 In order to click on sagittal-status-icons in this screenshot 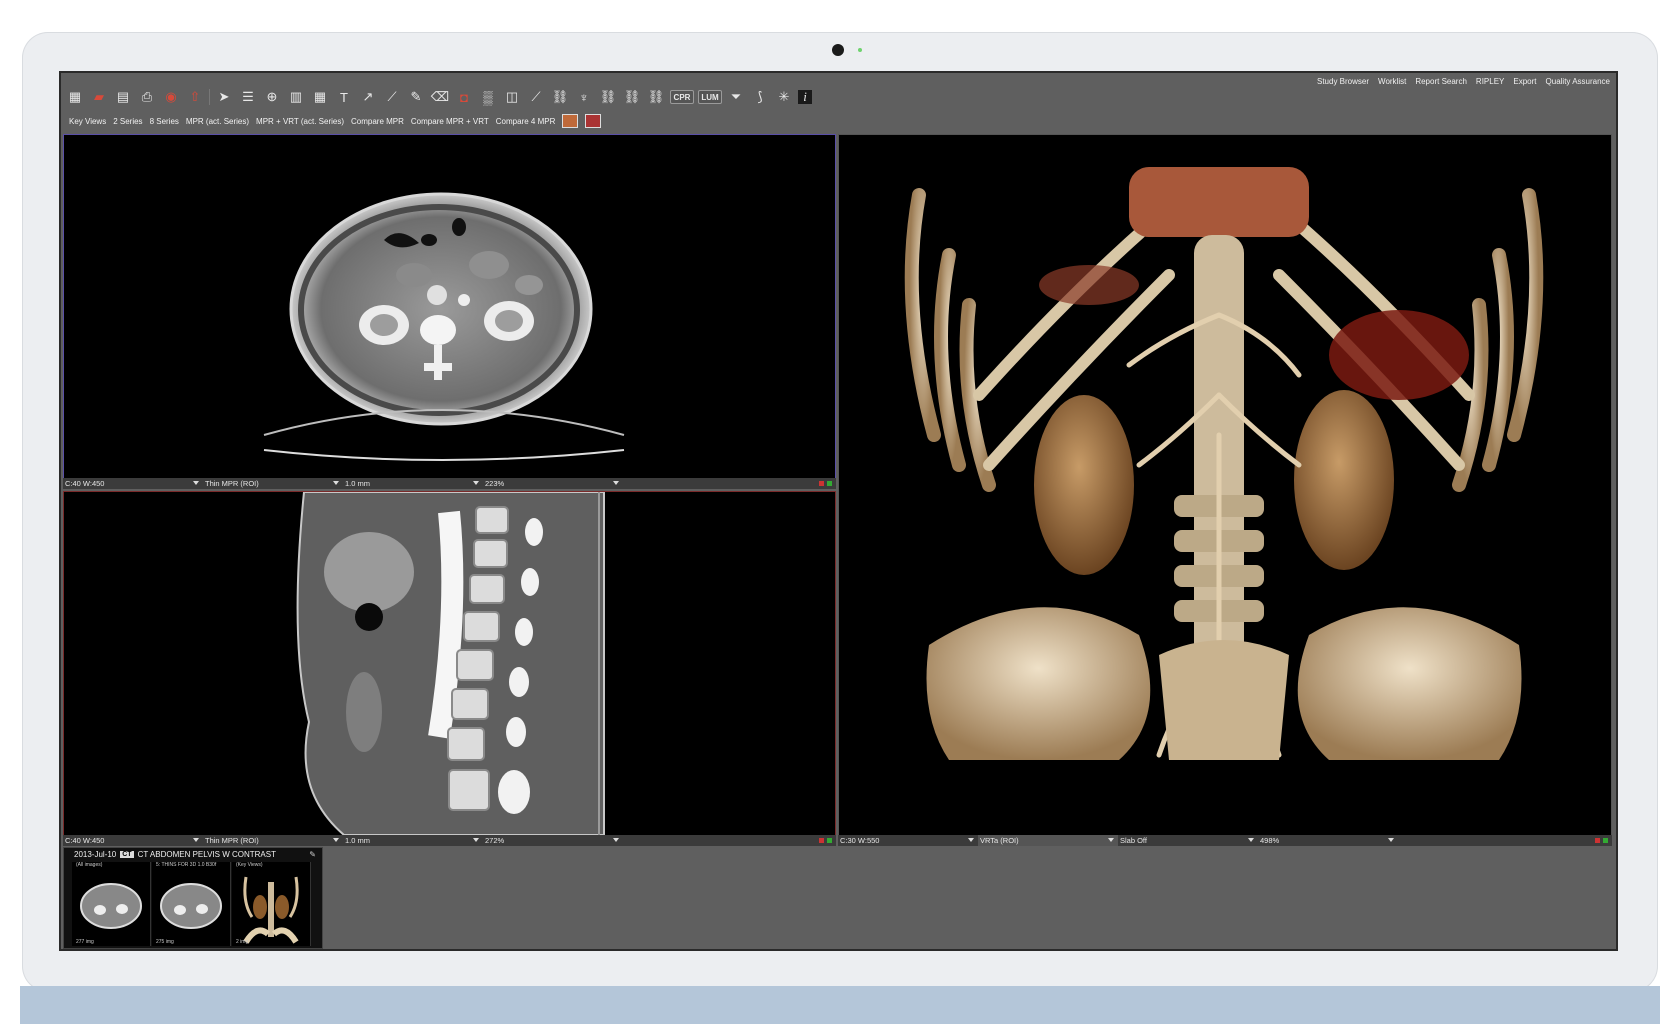, I will do `click(827, 840)`.